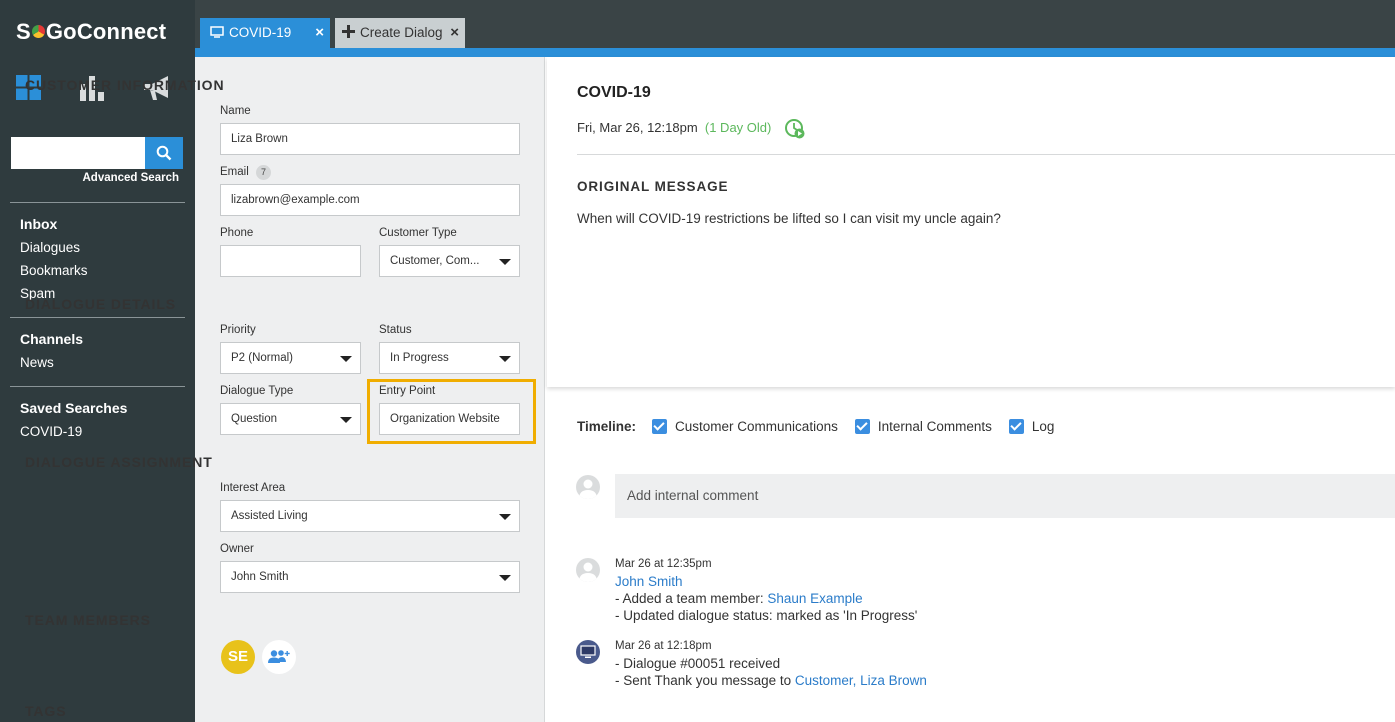 The height and width of the screenshot is (722, 1395). I want to click on tab-create-dialog: Create Dialog ×, so click(400, 33).